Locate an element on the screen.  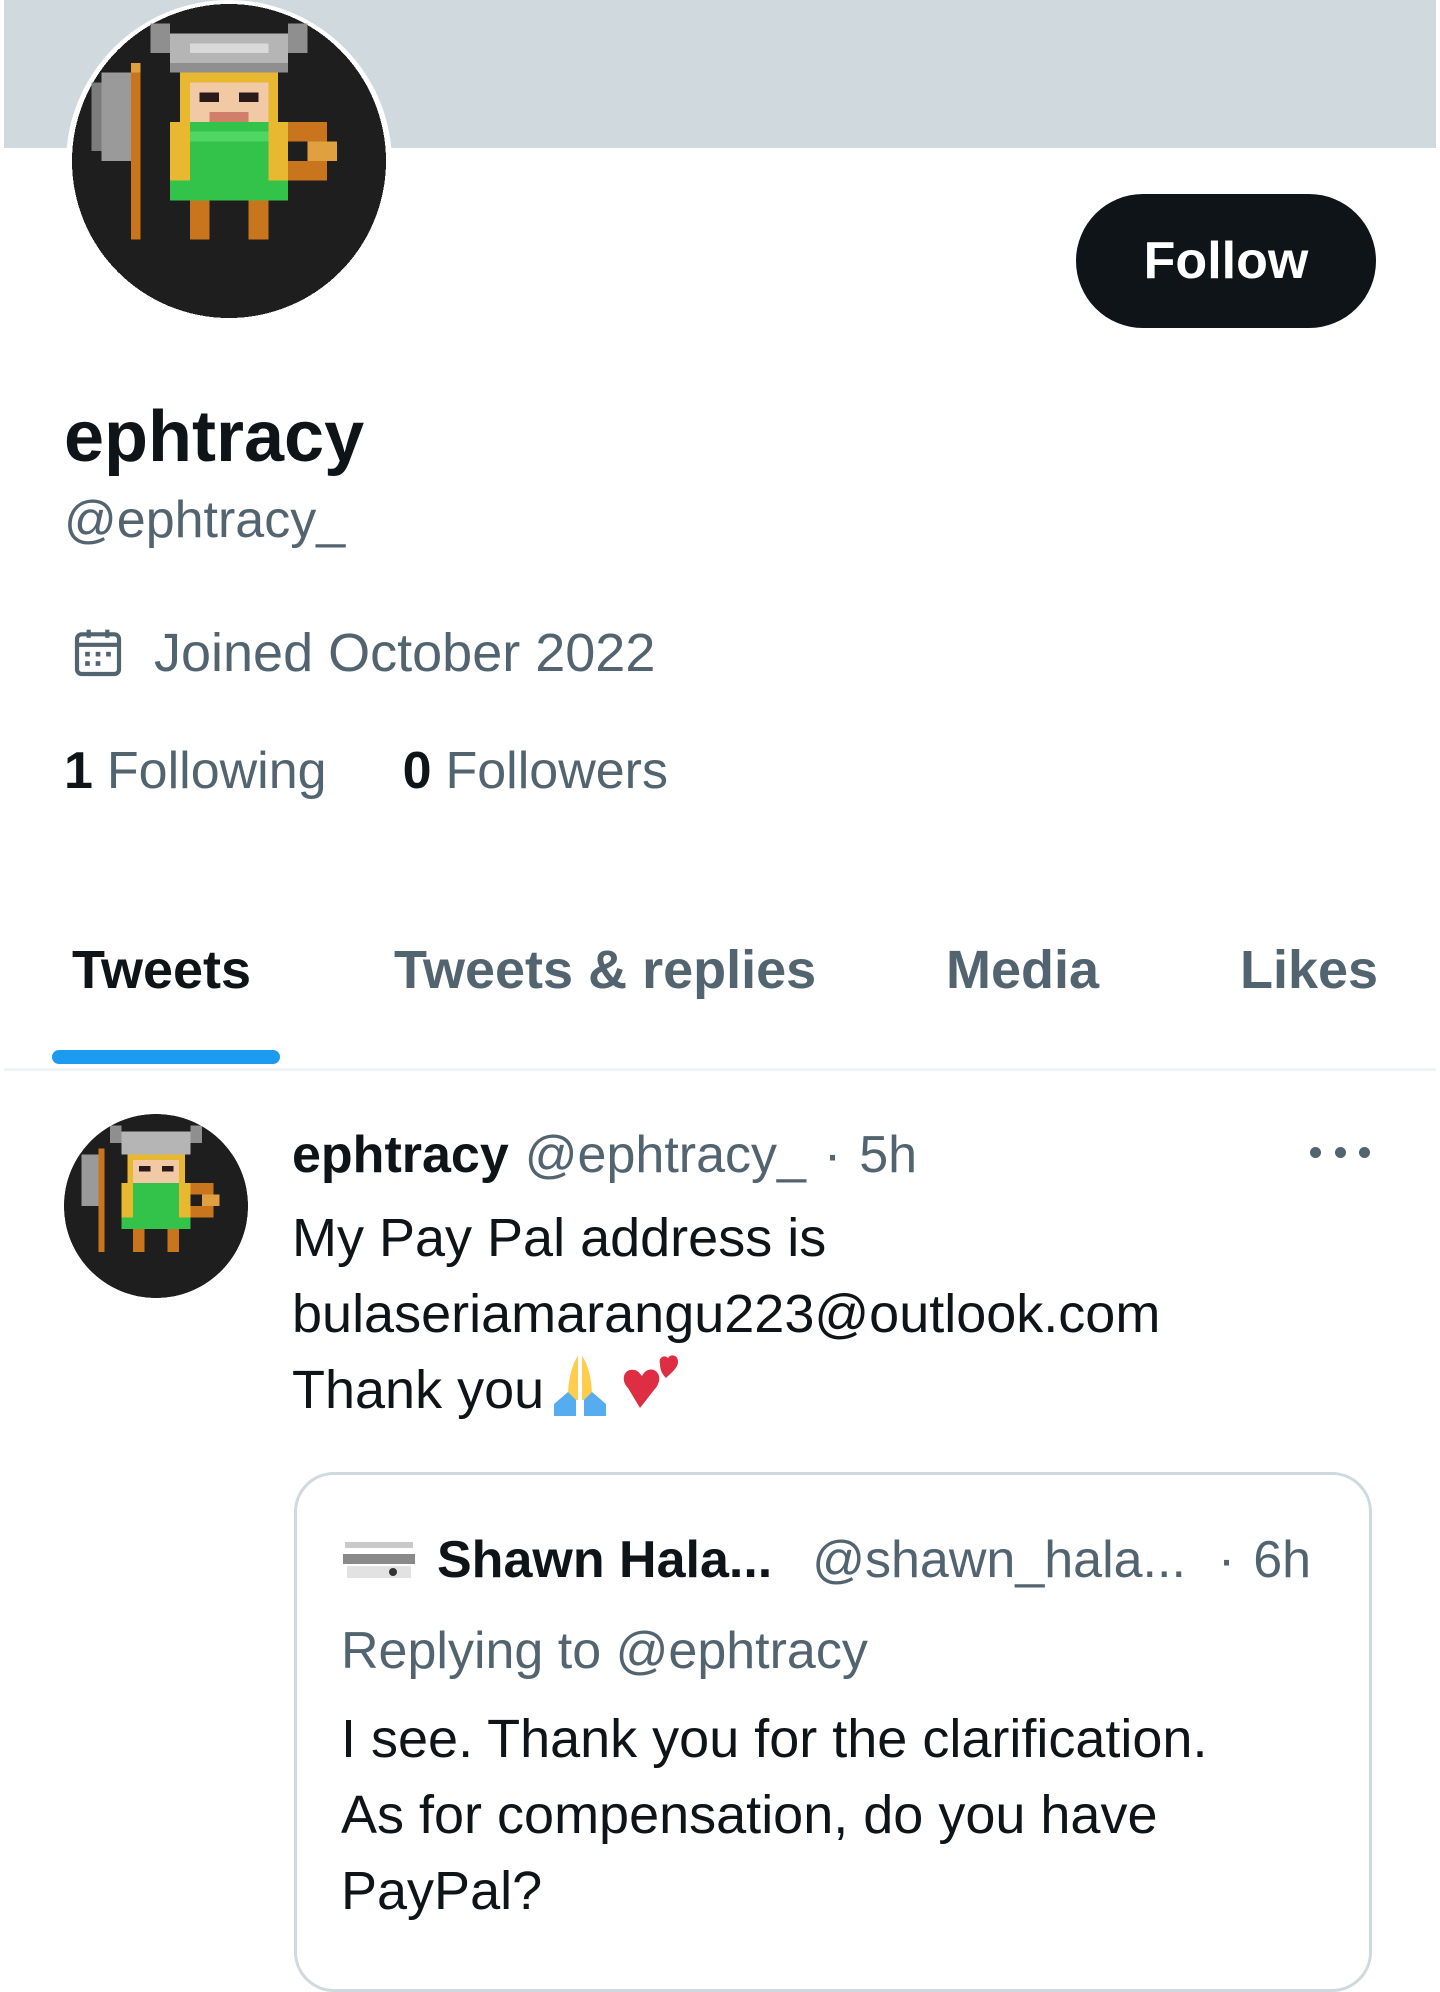
tab-likes: Likes is located at coordinates (1309, 970).